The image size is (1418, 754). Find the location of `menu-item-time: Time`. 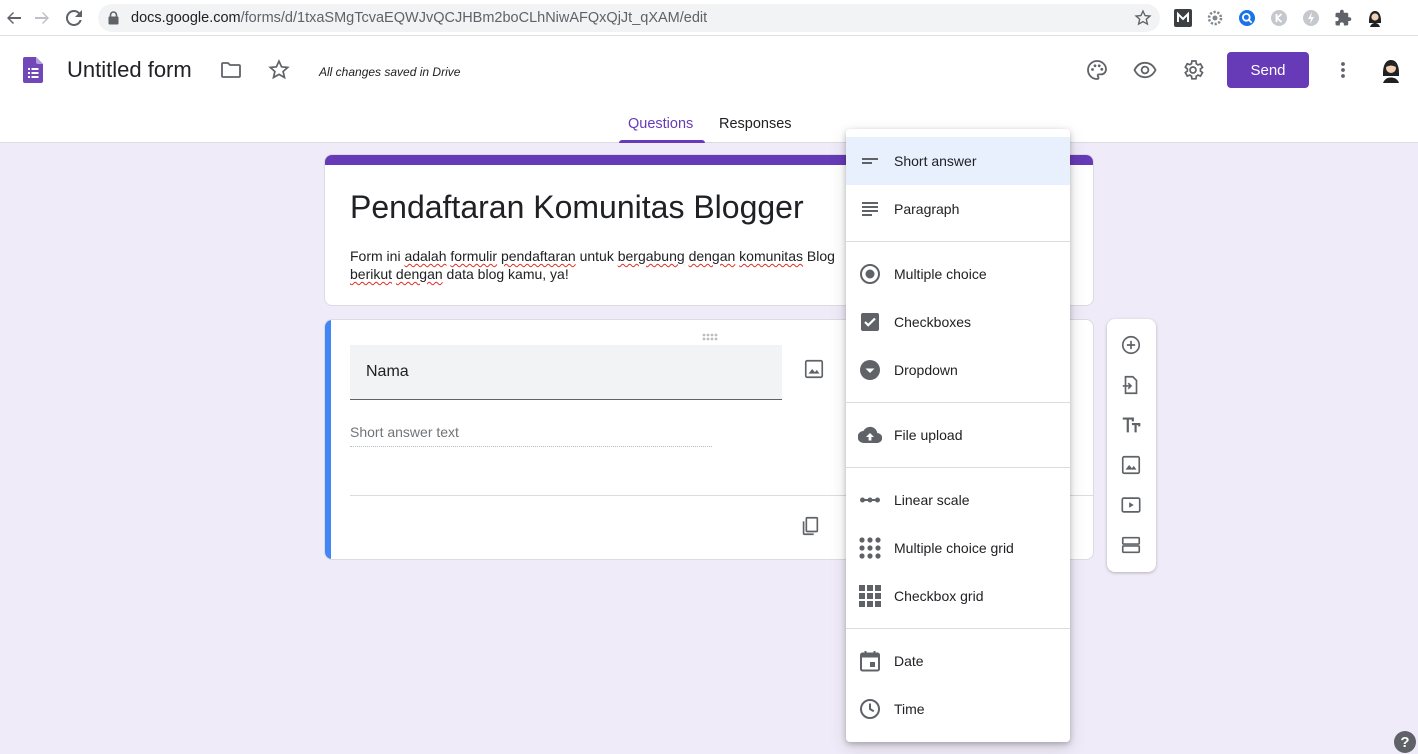

menu-item-time: Time is located at coordinates (958, 709).